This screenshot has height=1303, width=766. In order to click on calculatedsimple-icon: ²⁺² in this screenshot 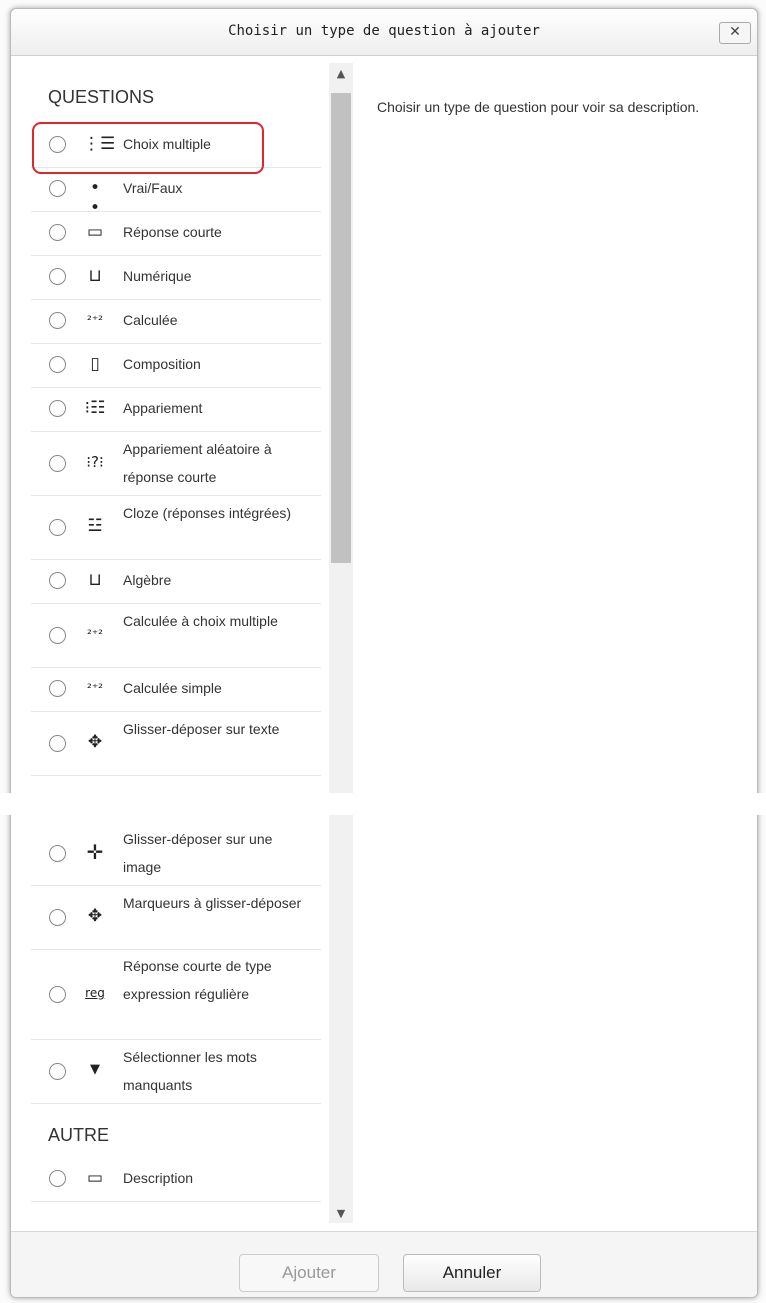, I will do `click(95, 688)`.